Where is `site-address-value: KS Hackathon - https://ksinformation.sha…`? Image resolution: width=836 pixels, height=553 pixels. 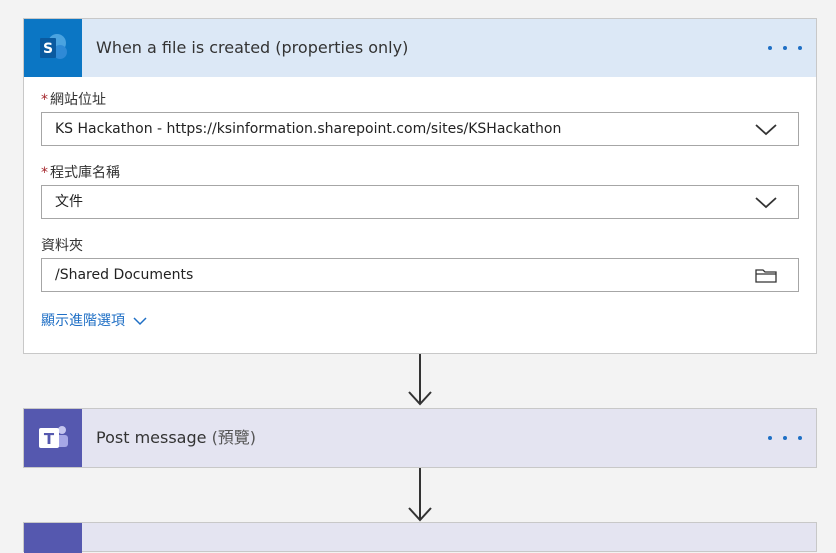
site-address-value: KS Hackathon - https://ksinformation.sha… is located at coordinates (308, 129).